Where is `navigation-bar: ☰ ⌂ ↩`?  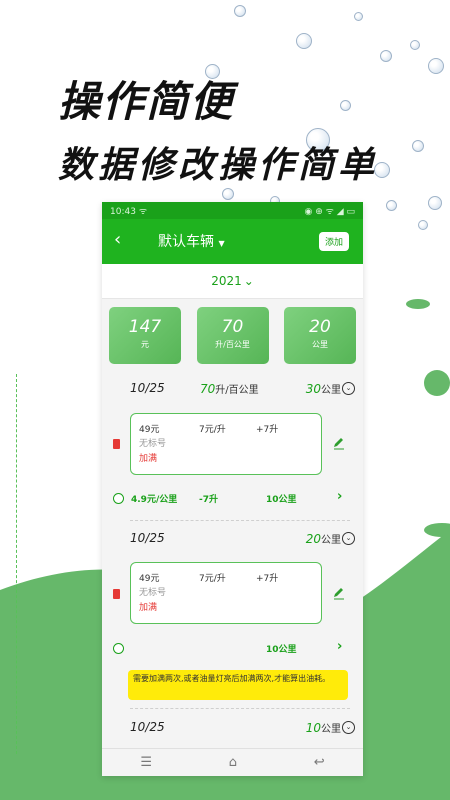
navigation-bar: ☰ ⌂ ↩ is located at coordinates (232, 762).